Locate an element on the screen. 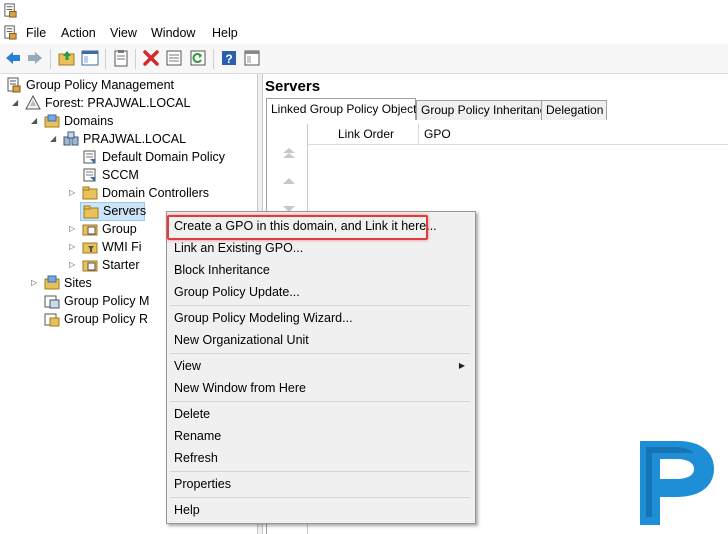 This screenshot has width=728, height=534. tree-label: Domains is located at coordinates (89, 121).